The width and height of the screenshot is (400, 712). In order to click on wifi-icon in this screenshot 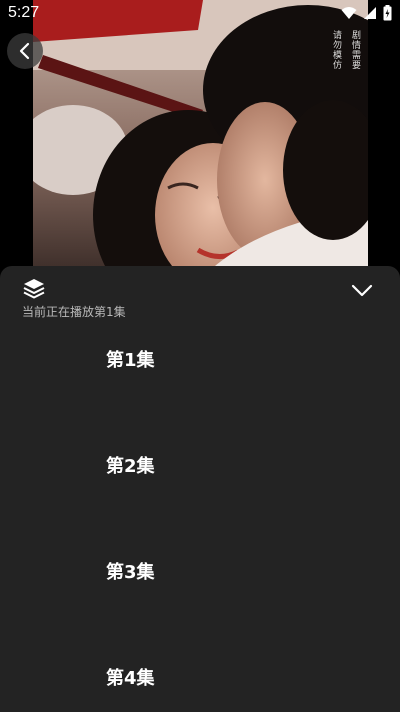, I will do `click(349, 13)`.